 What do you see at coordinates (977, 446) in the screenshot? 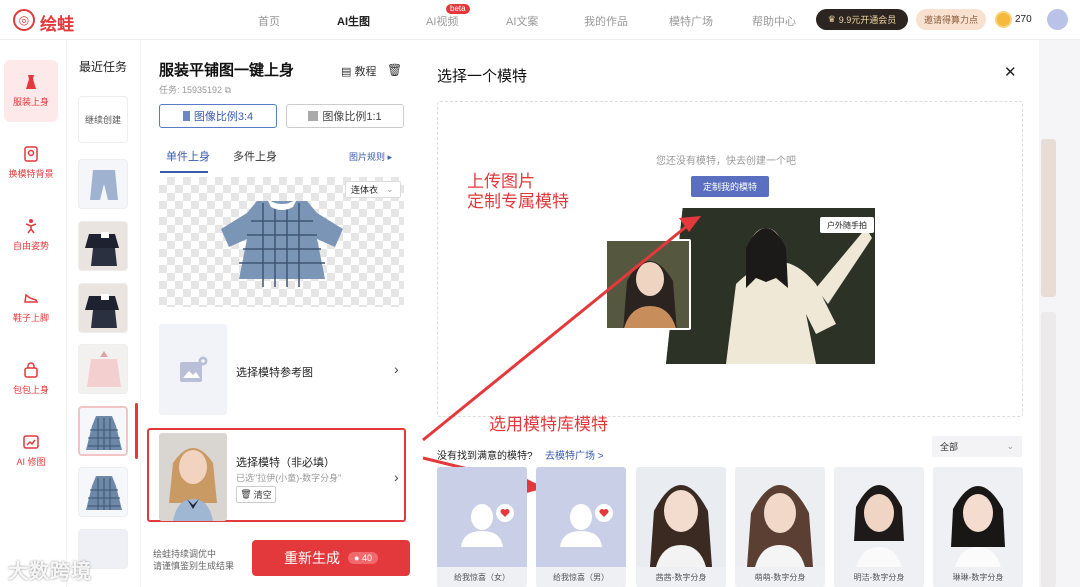
I see `model-filter-select: 全部 ⌄` at bounding box center [977, 446].